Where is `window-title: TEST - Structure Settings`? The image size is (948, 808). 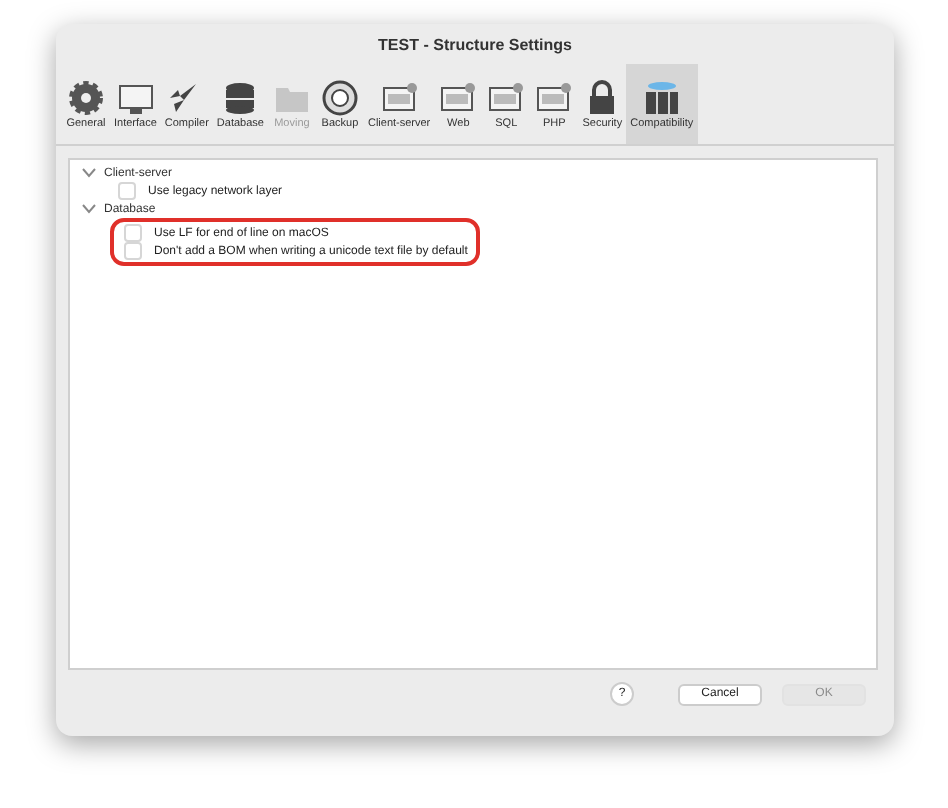
window-title: TEST - Structure Settings is located at coordinates (475, 44).